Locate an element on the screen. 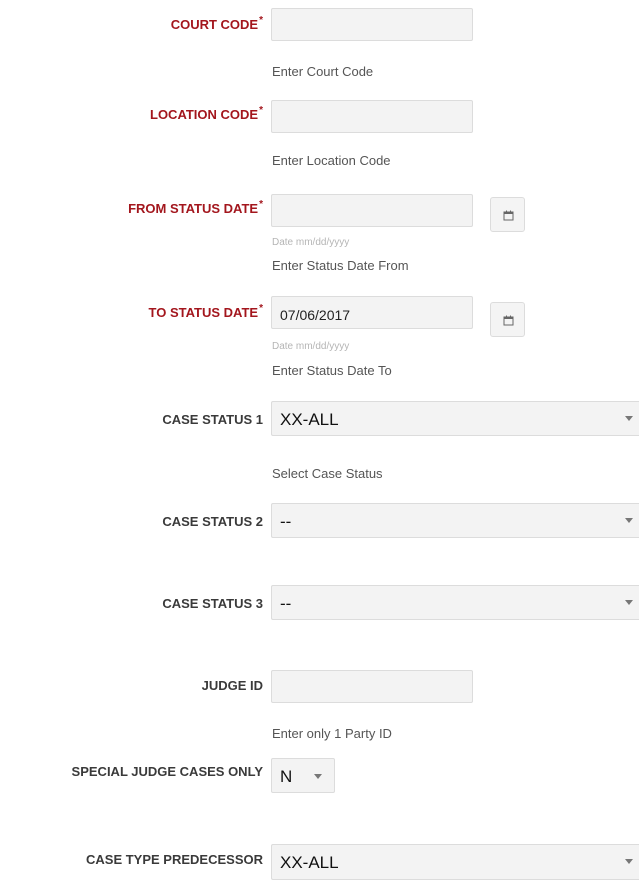 Image resolution: width=639 pixels, height=880 pixels. case-status-3-select: -- is located at coordinates (455, 602).